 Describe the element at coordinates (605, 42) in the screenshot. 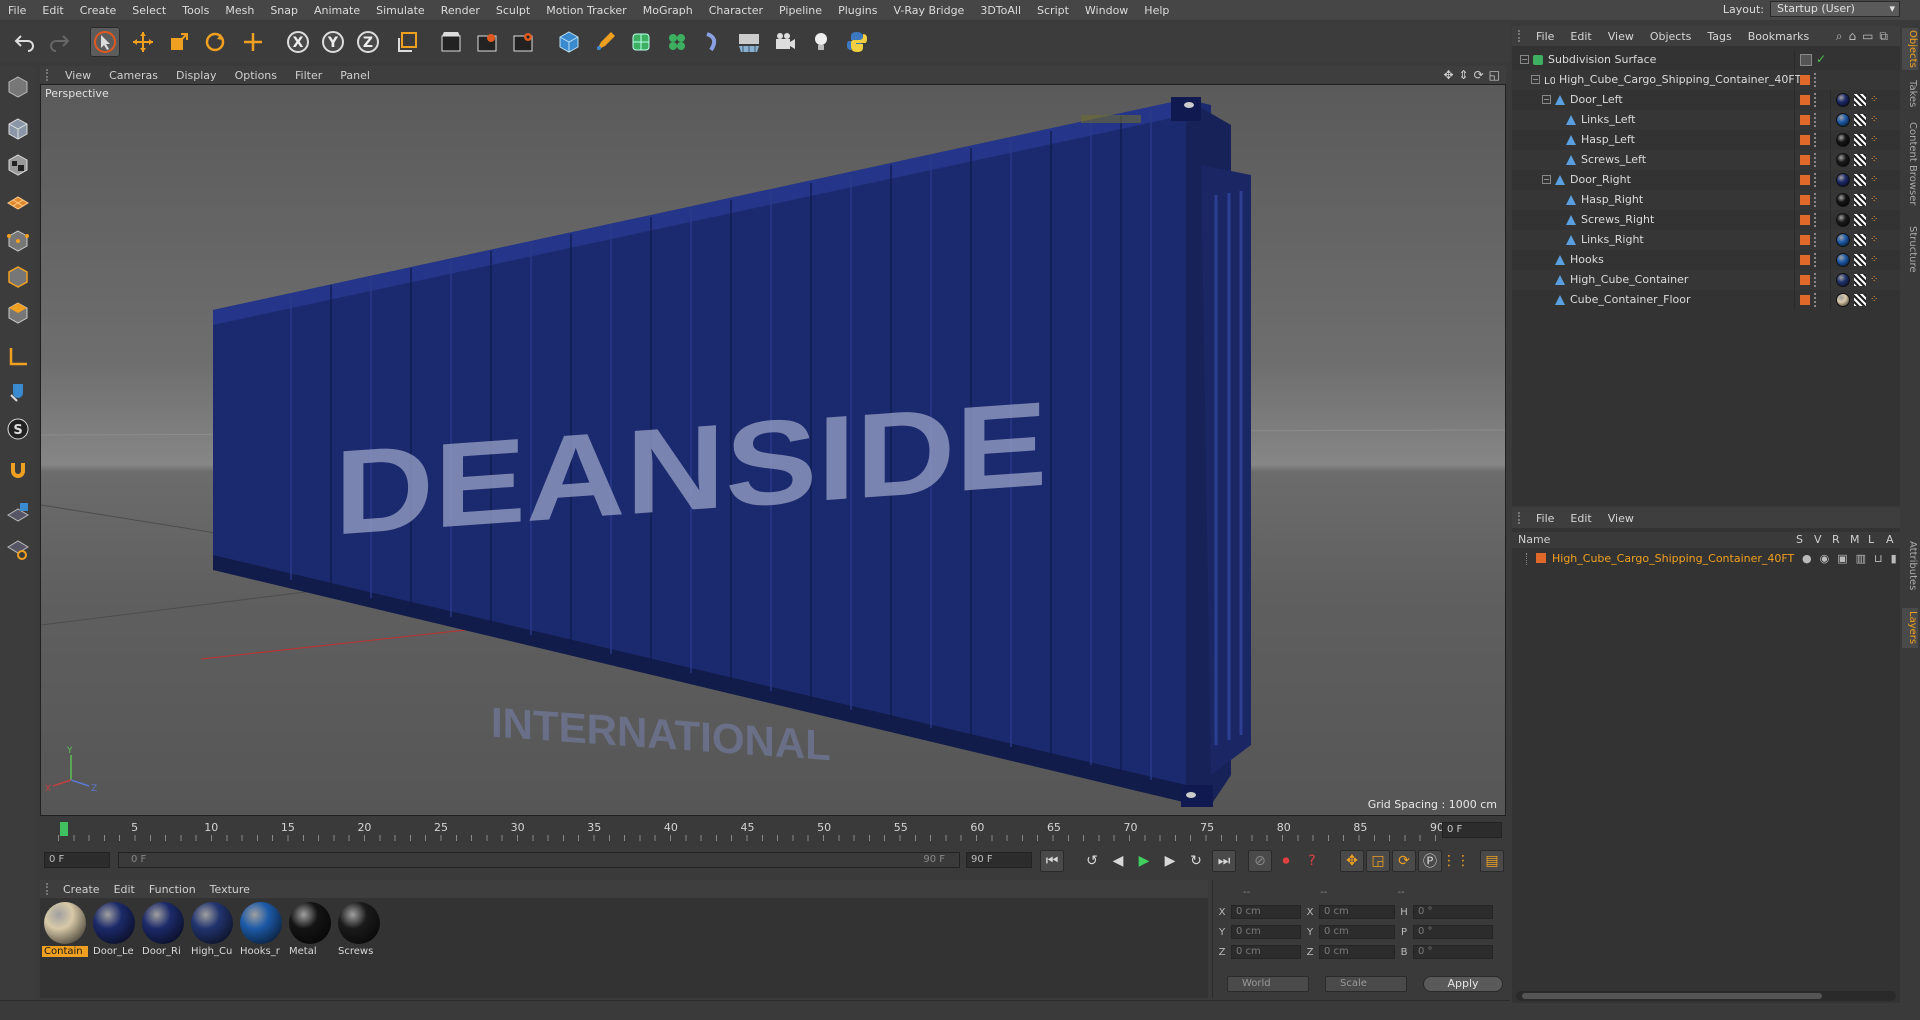

I see `pen-icon` at that location.